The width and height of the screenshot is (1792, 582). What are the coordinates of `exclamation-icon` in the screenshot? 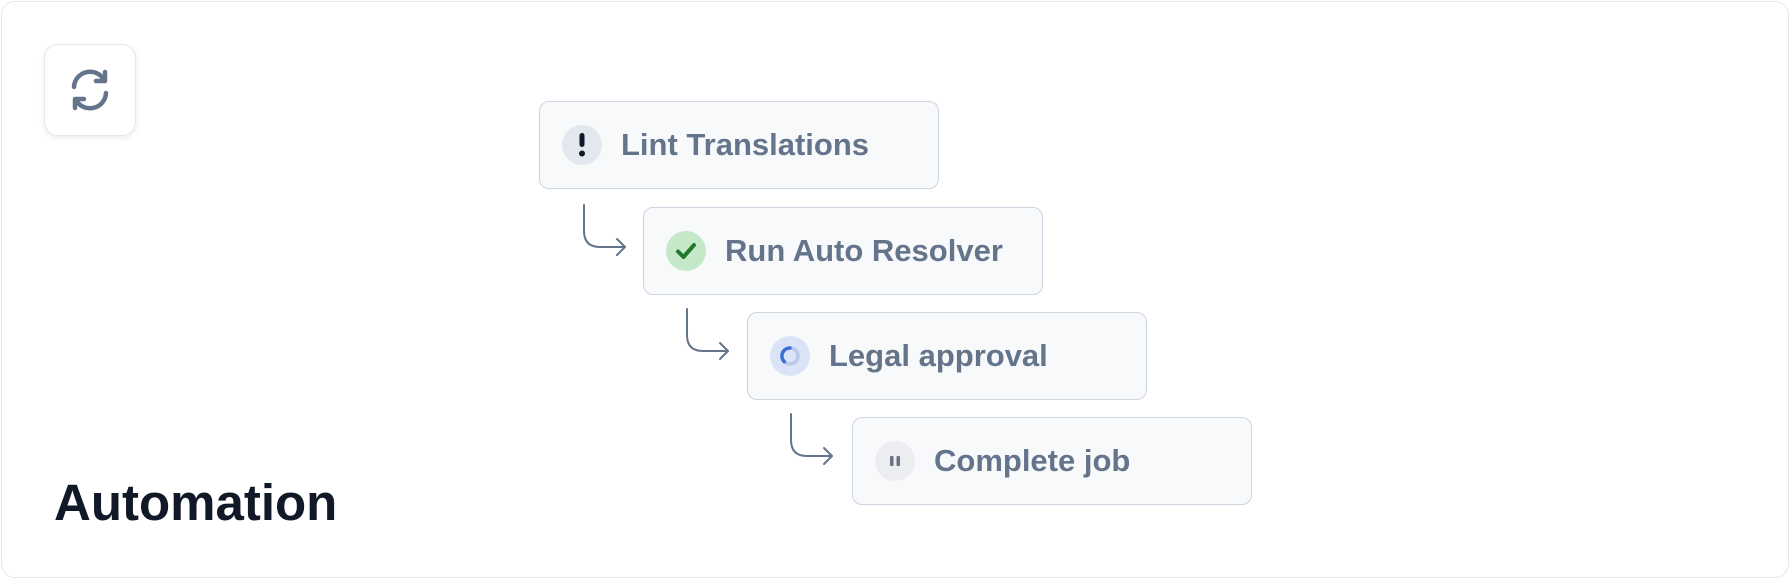 It's located at (582, 145).